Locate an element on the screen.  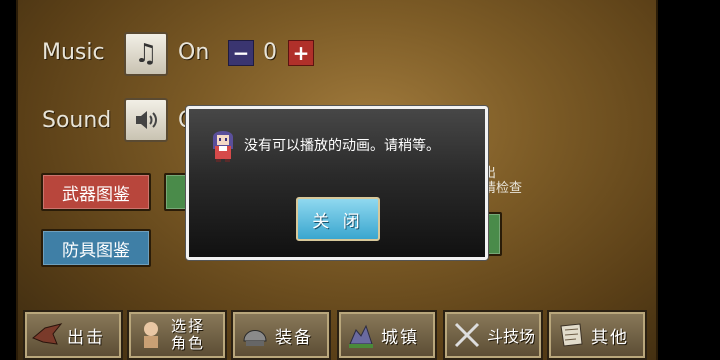
close-button: 关 闭 is located at coordinates (338, 219).